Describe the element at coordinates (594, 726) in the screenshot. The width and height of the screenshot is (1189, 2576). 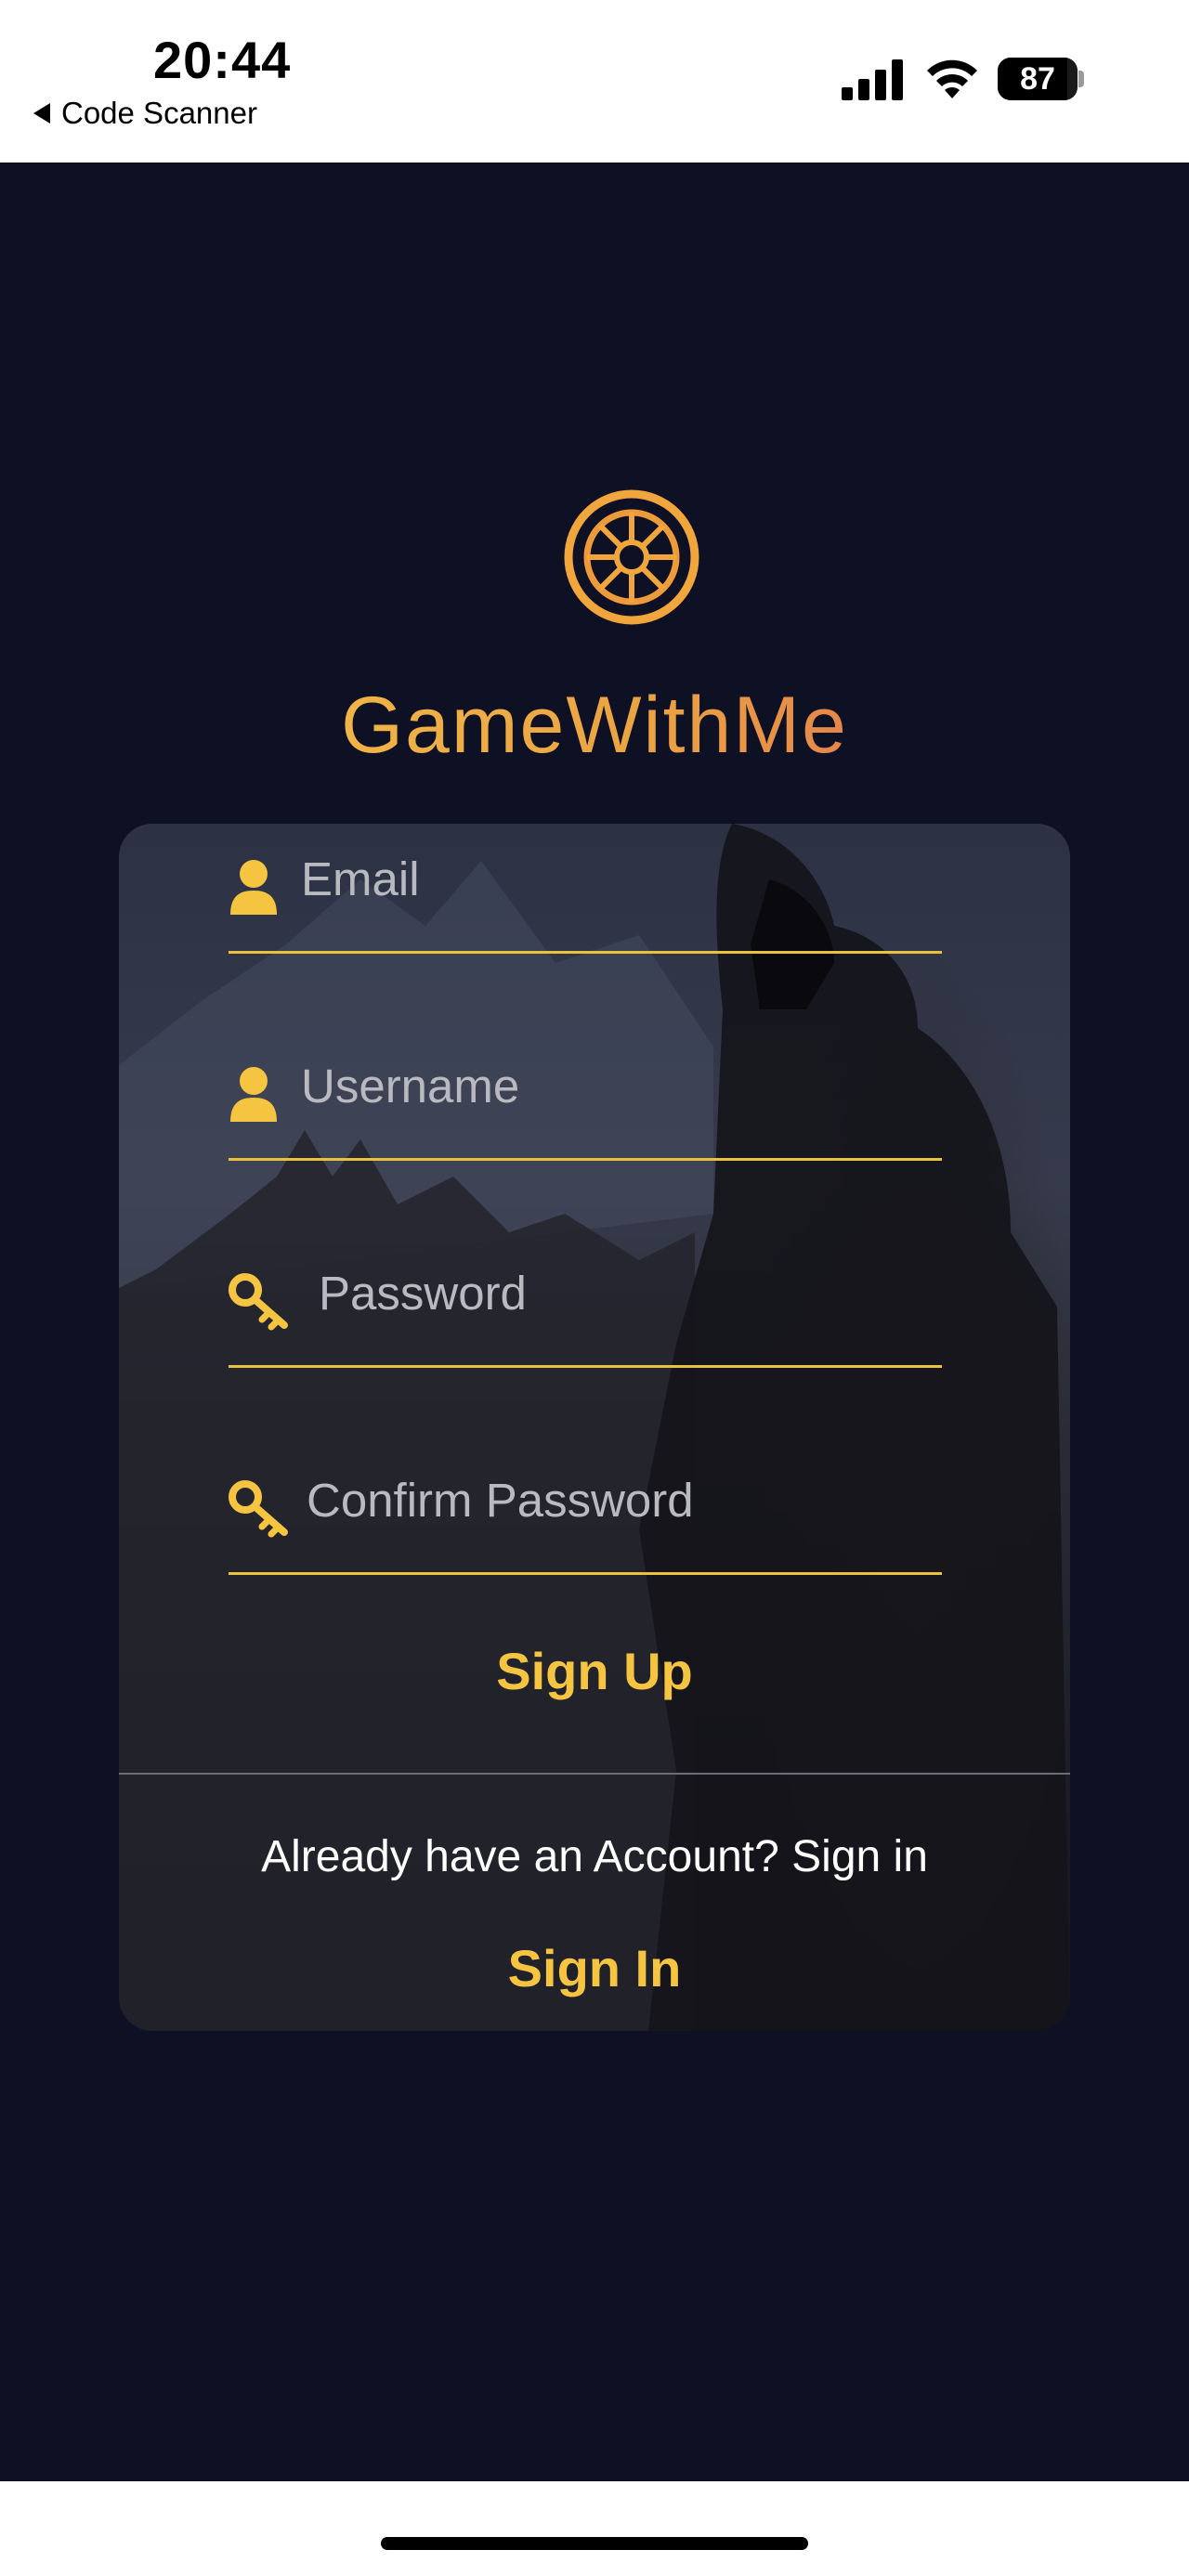
I see `brand-name: GameWithMe` at that location.